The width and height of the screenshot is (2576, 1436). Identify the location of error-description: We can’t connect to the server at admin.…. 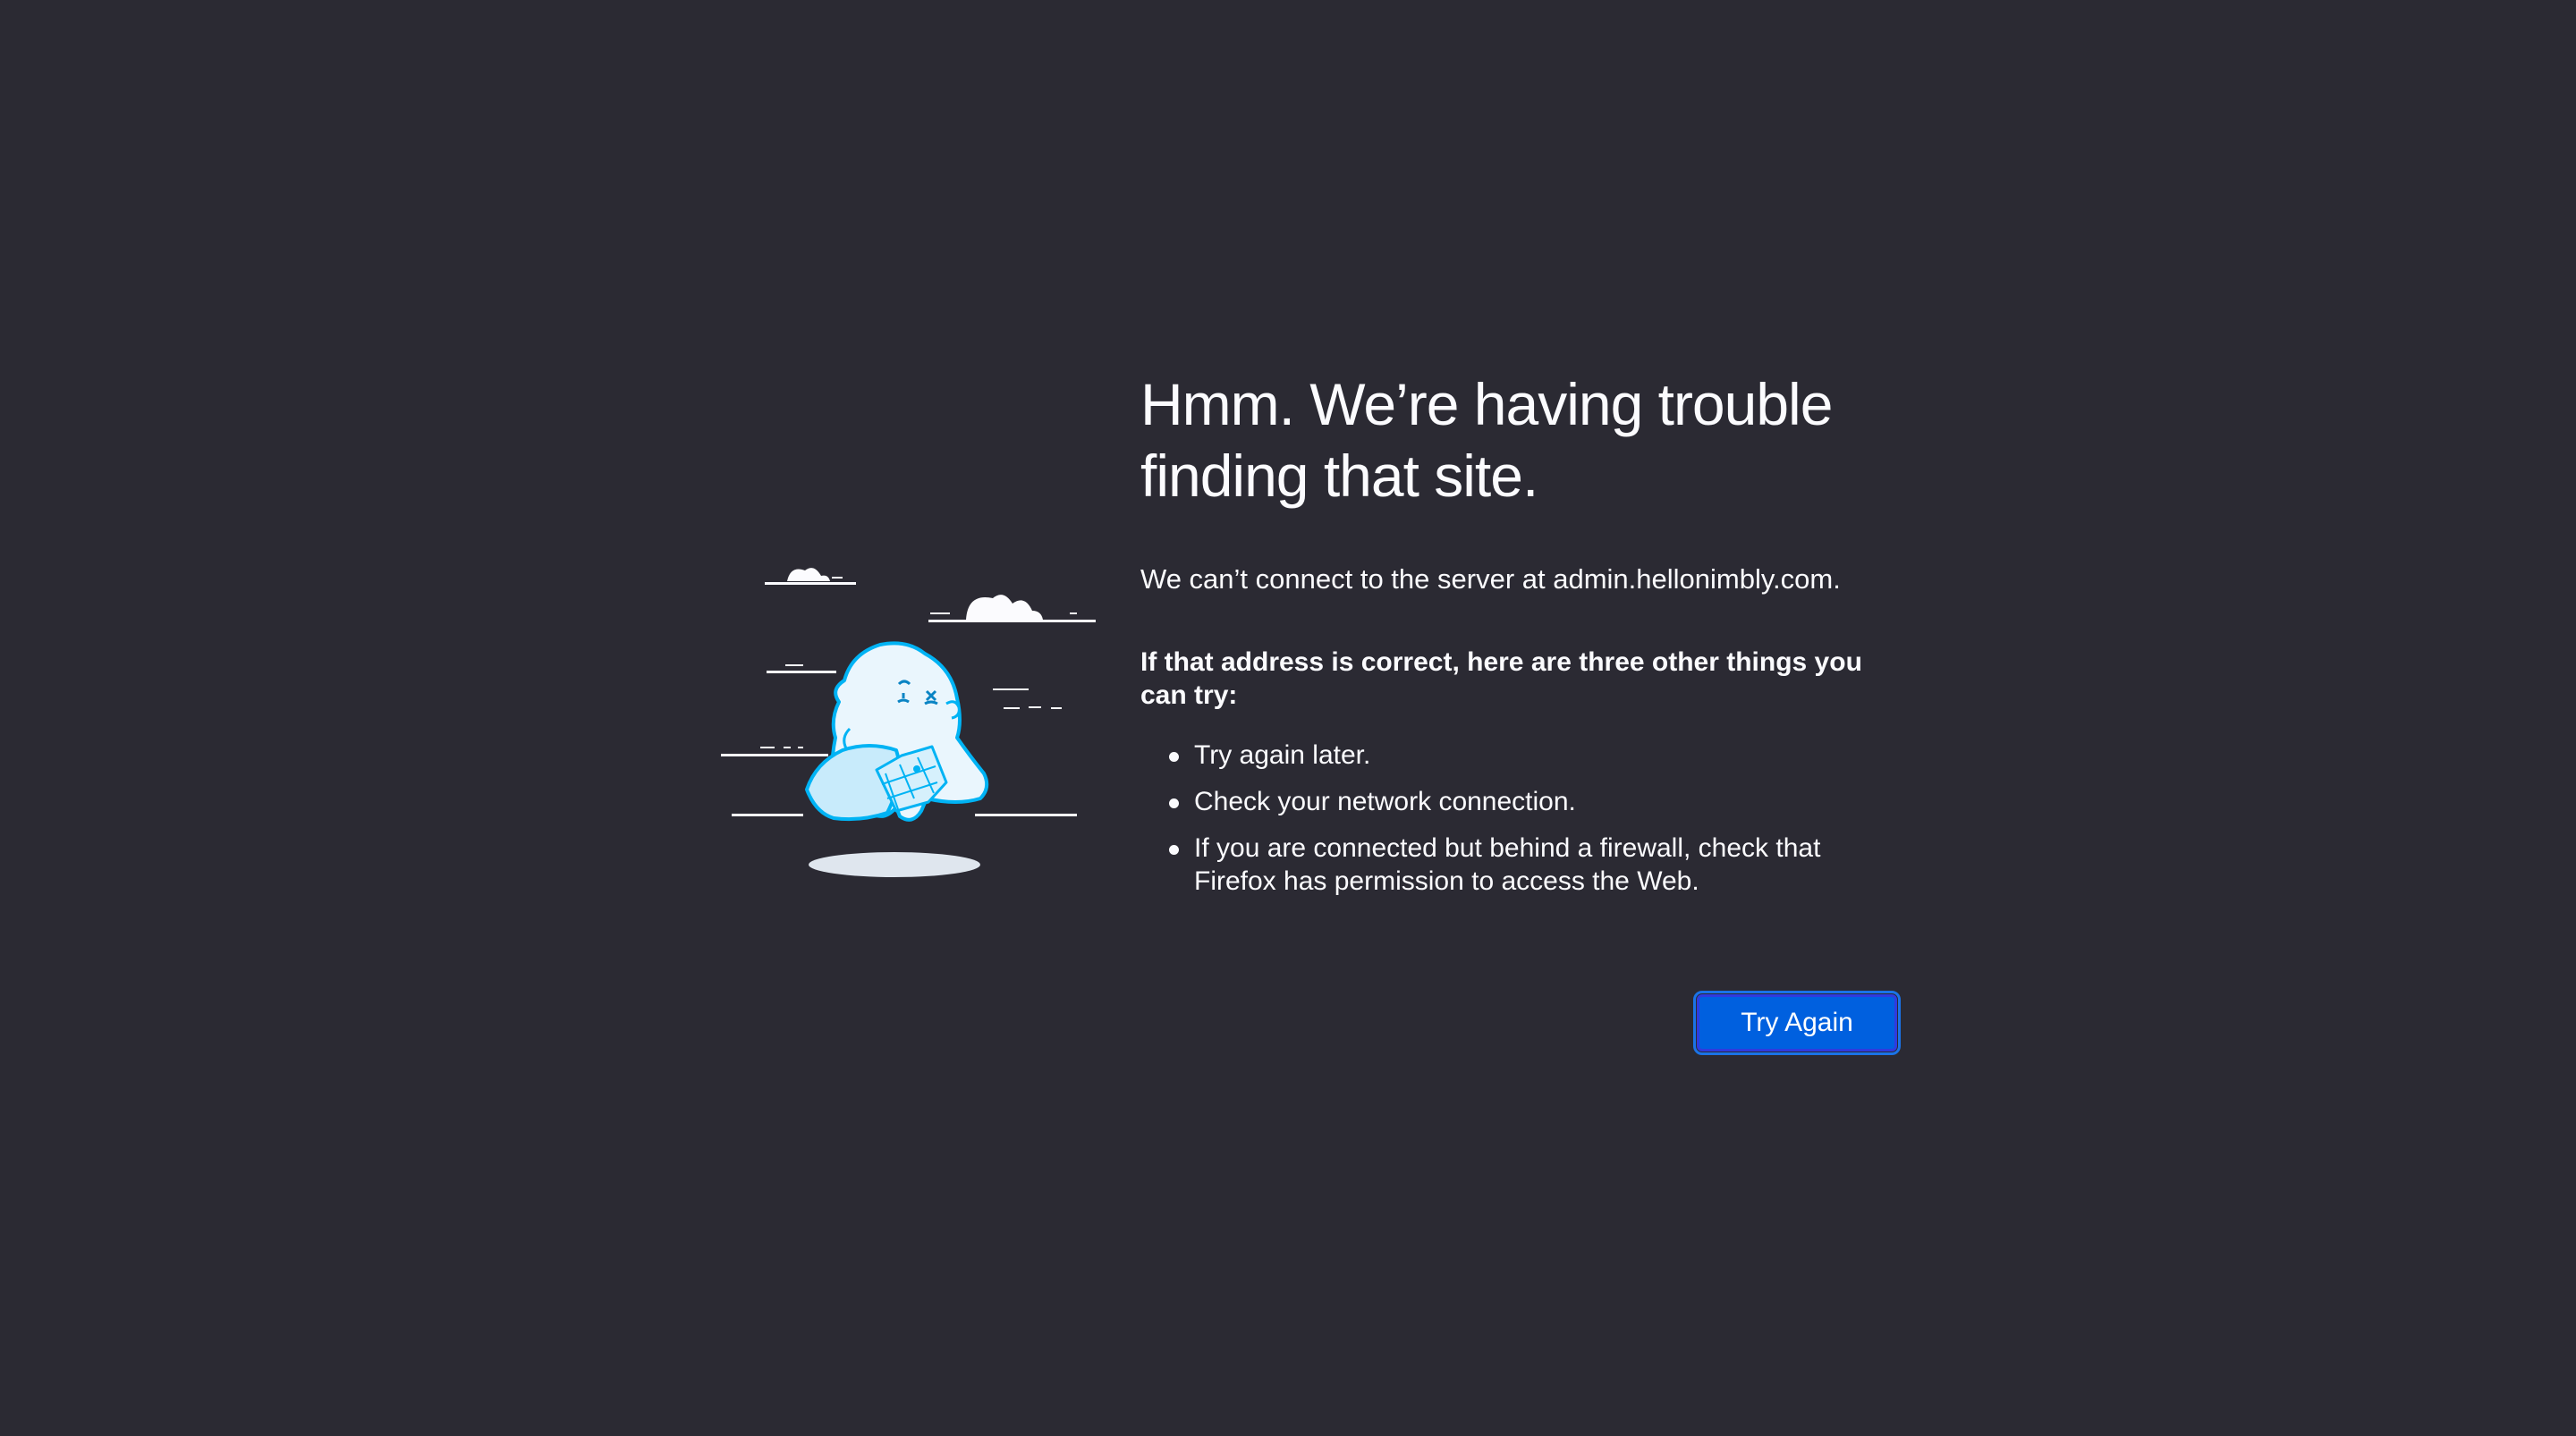
(1490, 579).